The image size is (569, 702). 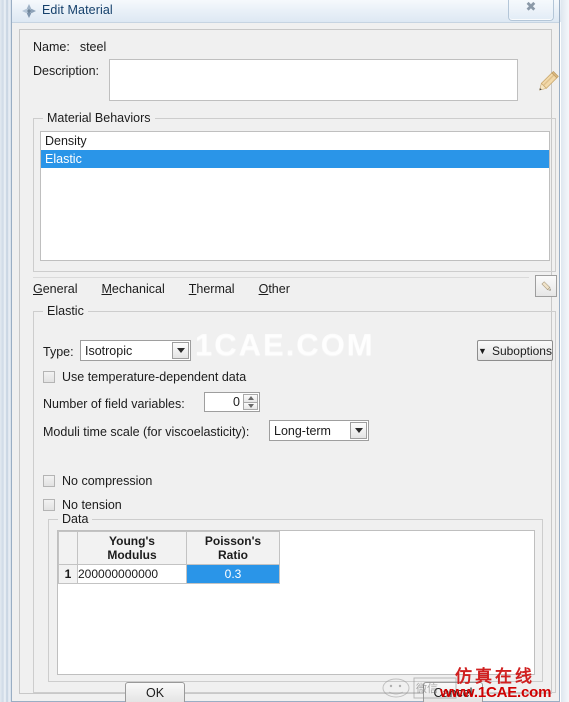 I want to click on use-temperature-dependent-data-checkbox, so click(x=49, y=377).